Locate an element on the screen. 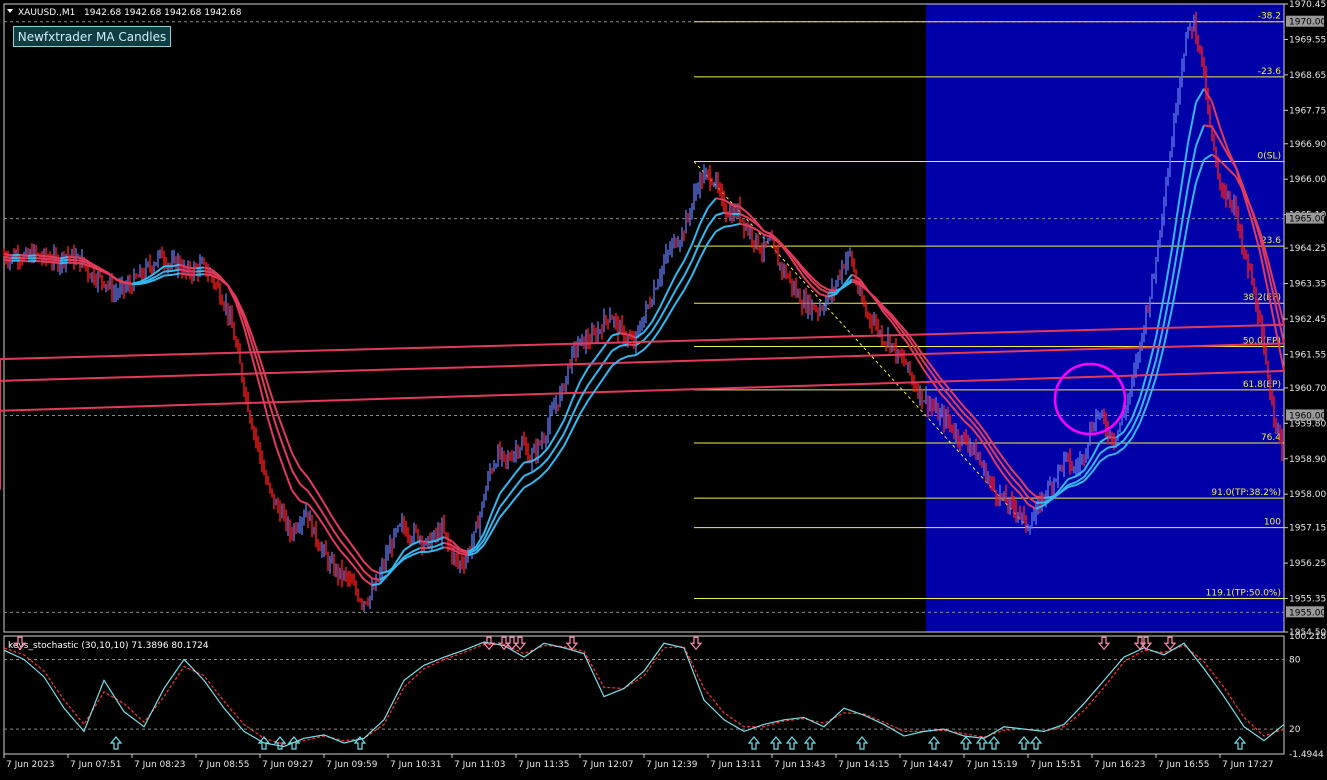 The height and width of the screenshot is (780, 1327). y-tick-label: 1966.00 is located at coordinates (1307, 180).